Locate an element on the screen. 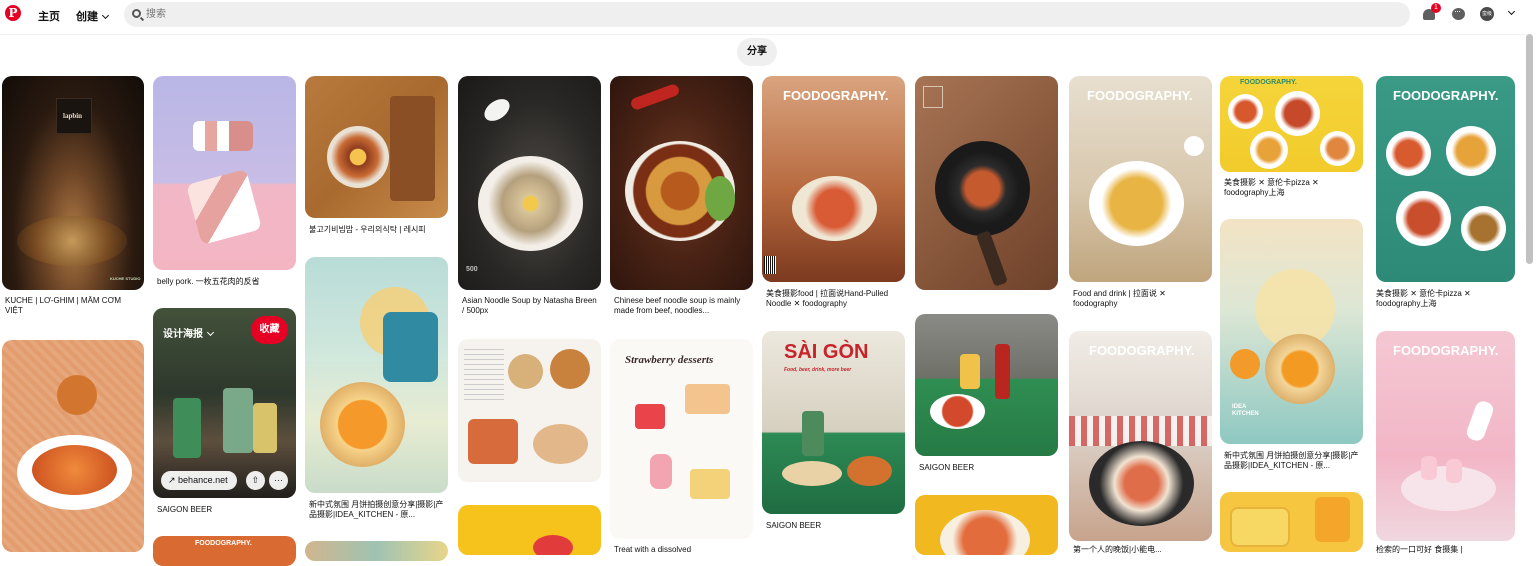  pin-overlay-text: Strawberry desserts is located at coordinates (669, 360).